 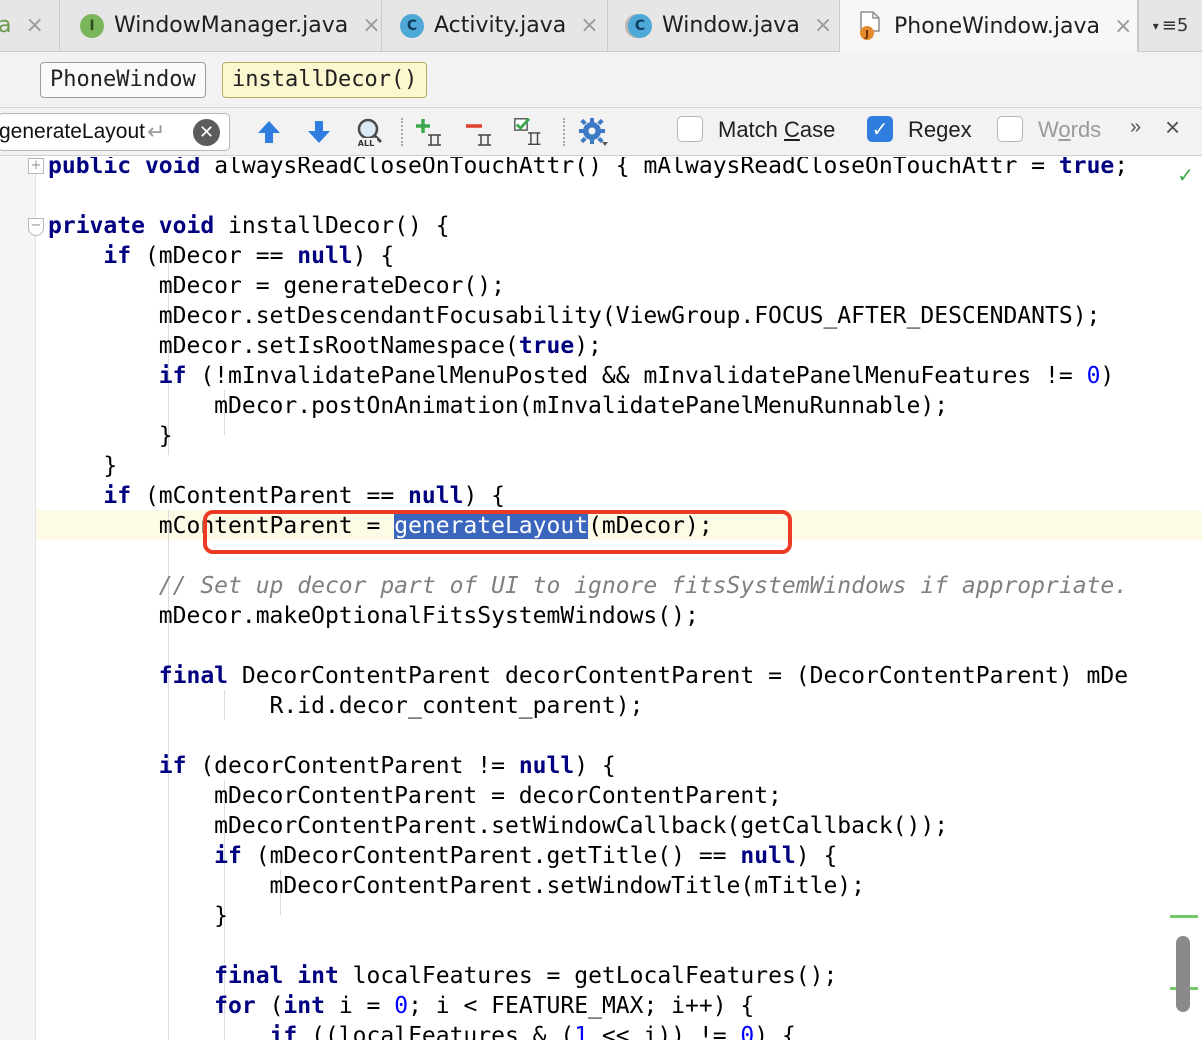 I want to click on checkmark-icon: ✓, so click(x=880, y=129).